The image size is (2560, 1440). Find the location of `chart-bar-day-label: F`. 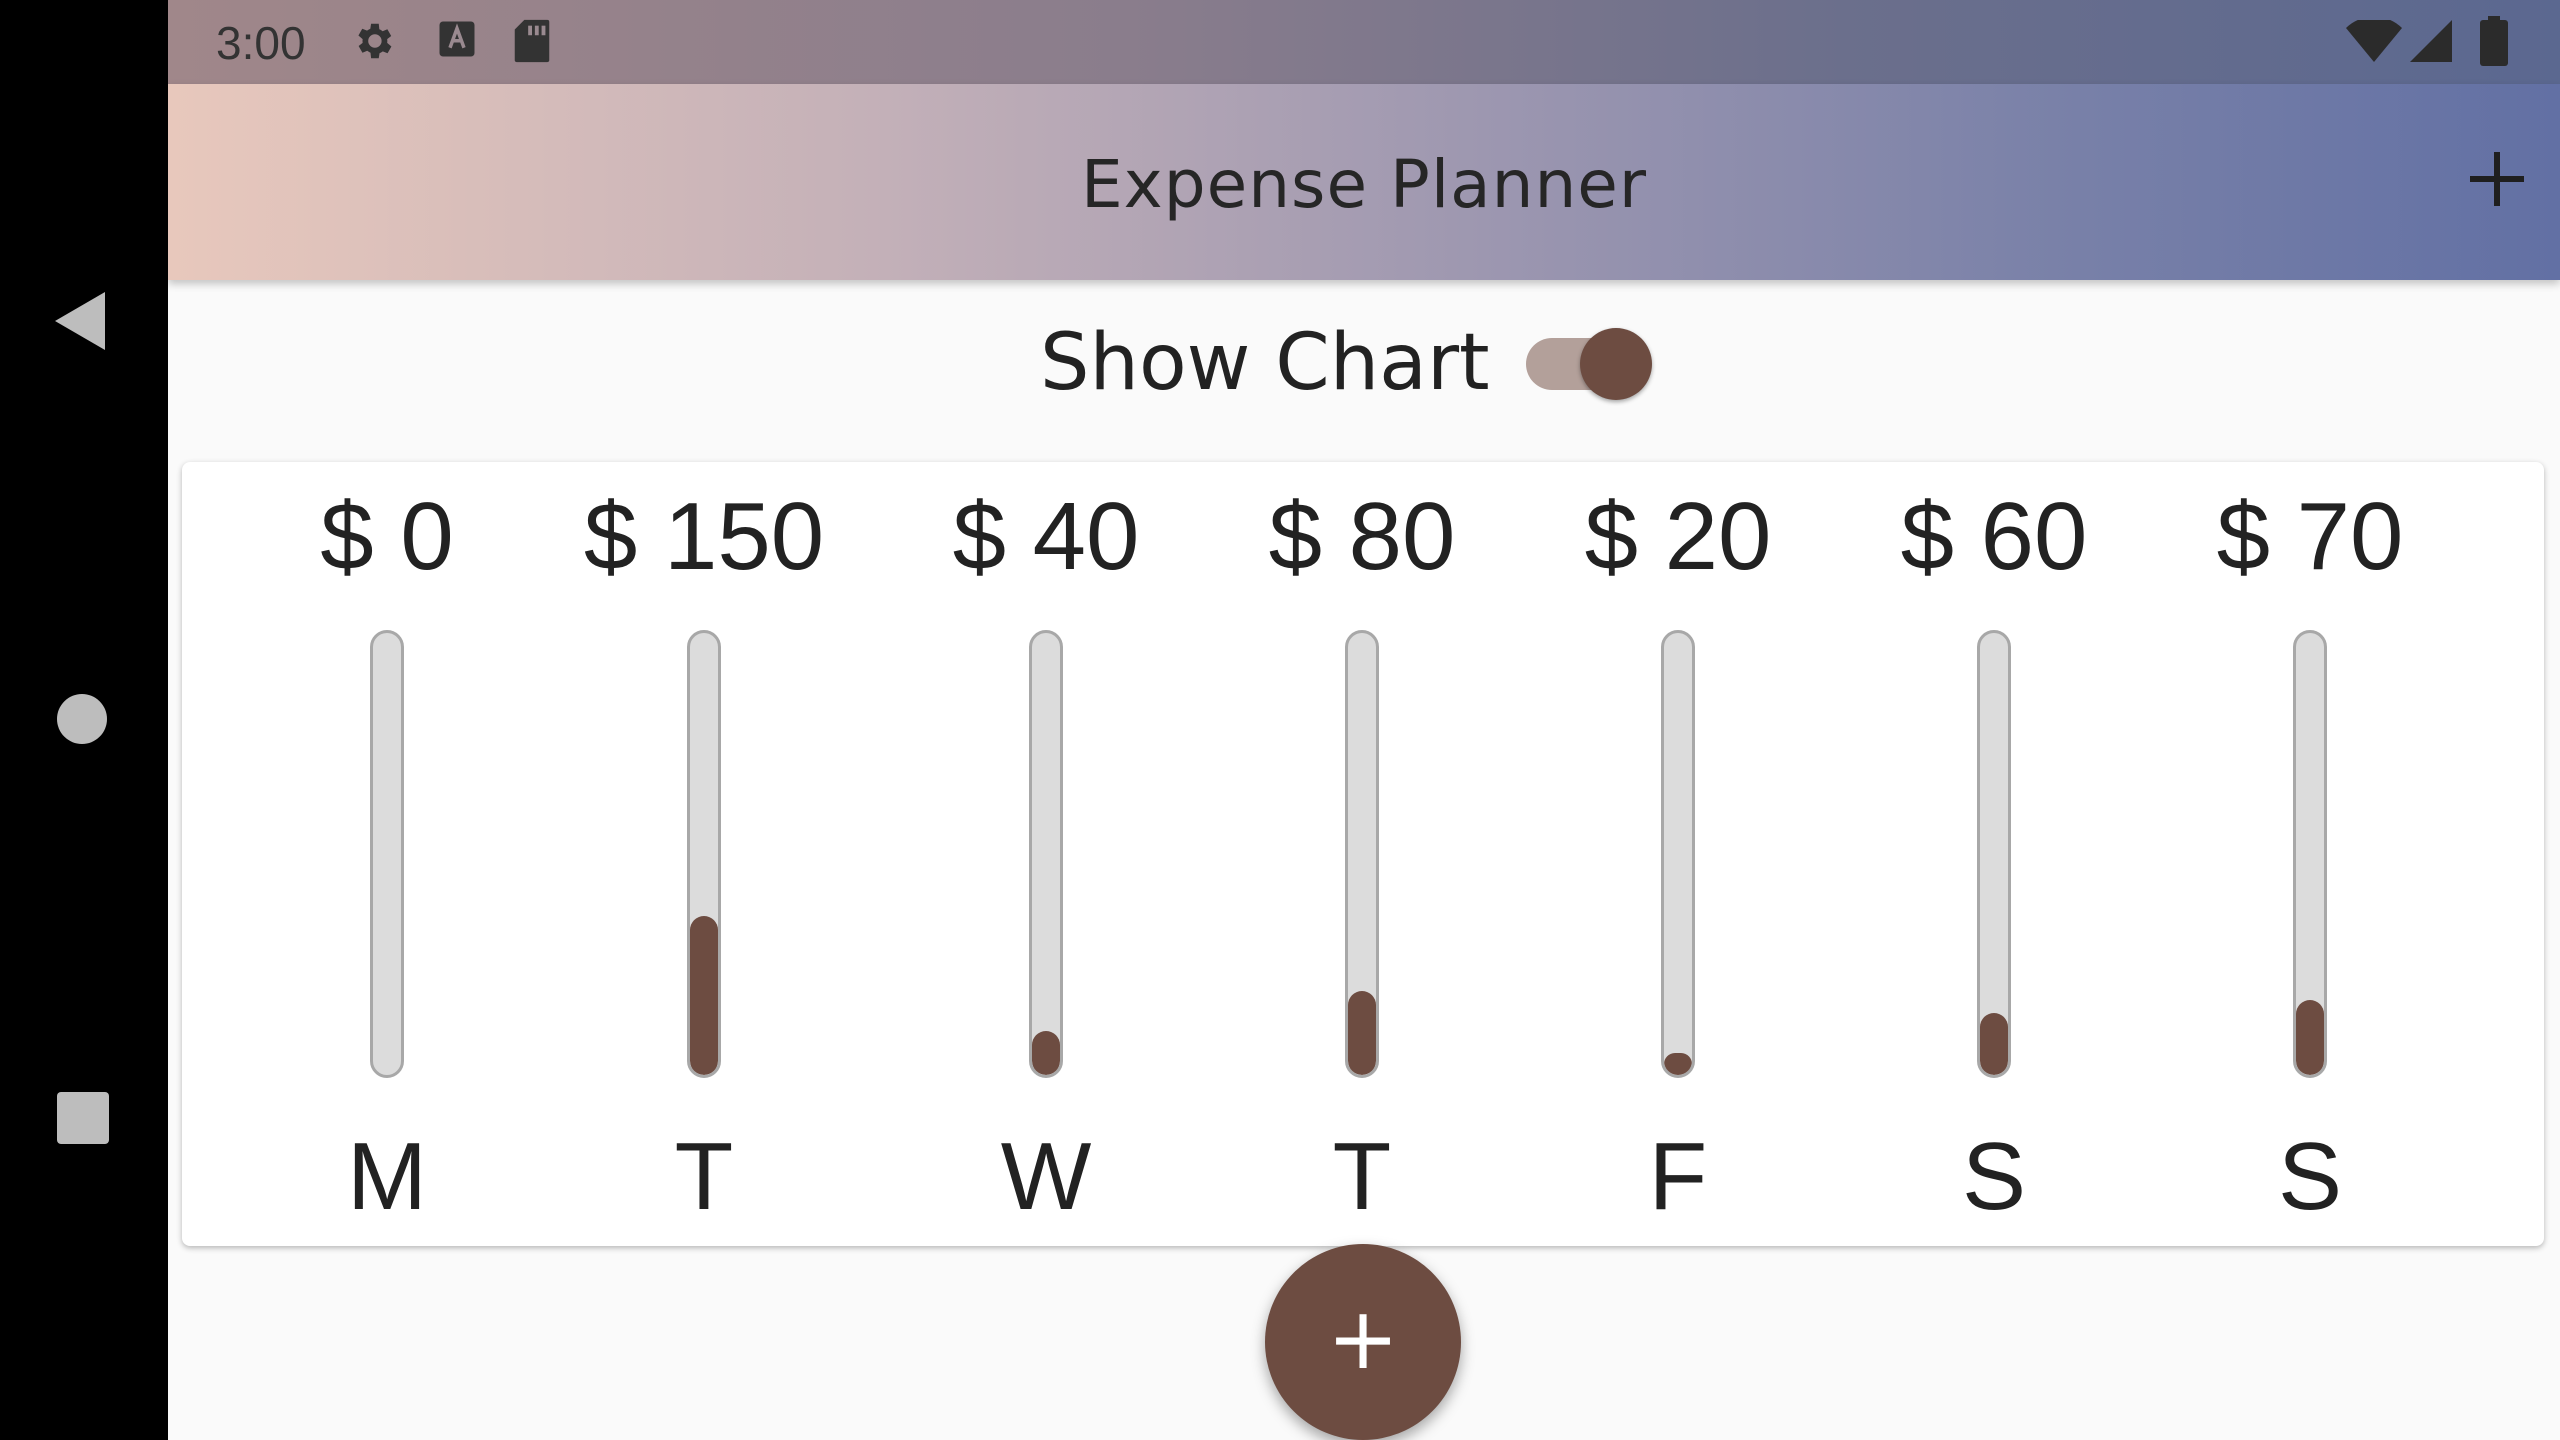

chart-bar-day-label: F is located at coordinates (1678, 1176).